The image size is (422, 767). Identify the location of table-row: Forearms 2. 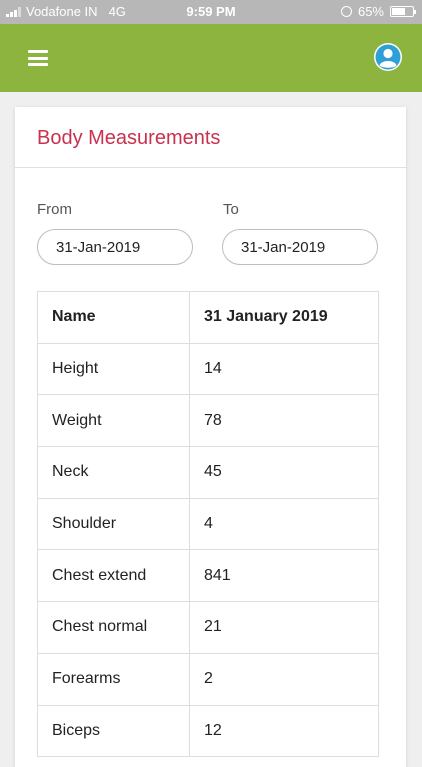
(208, 679).